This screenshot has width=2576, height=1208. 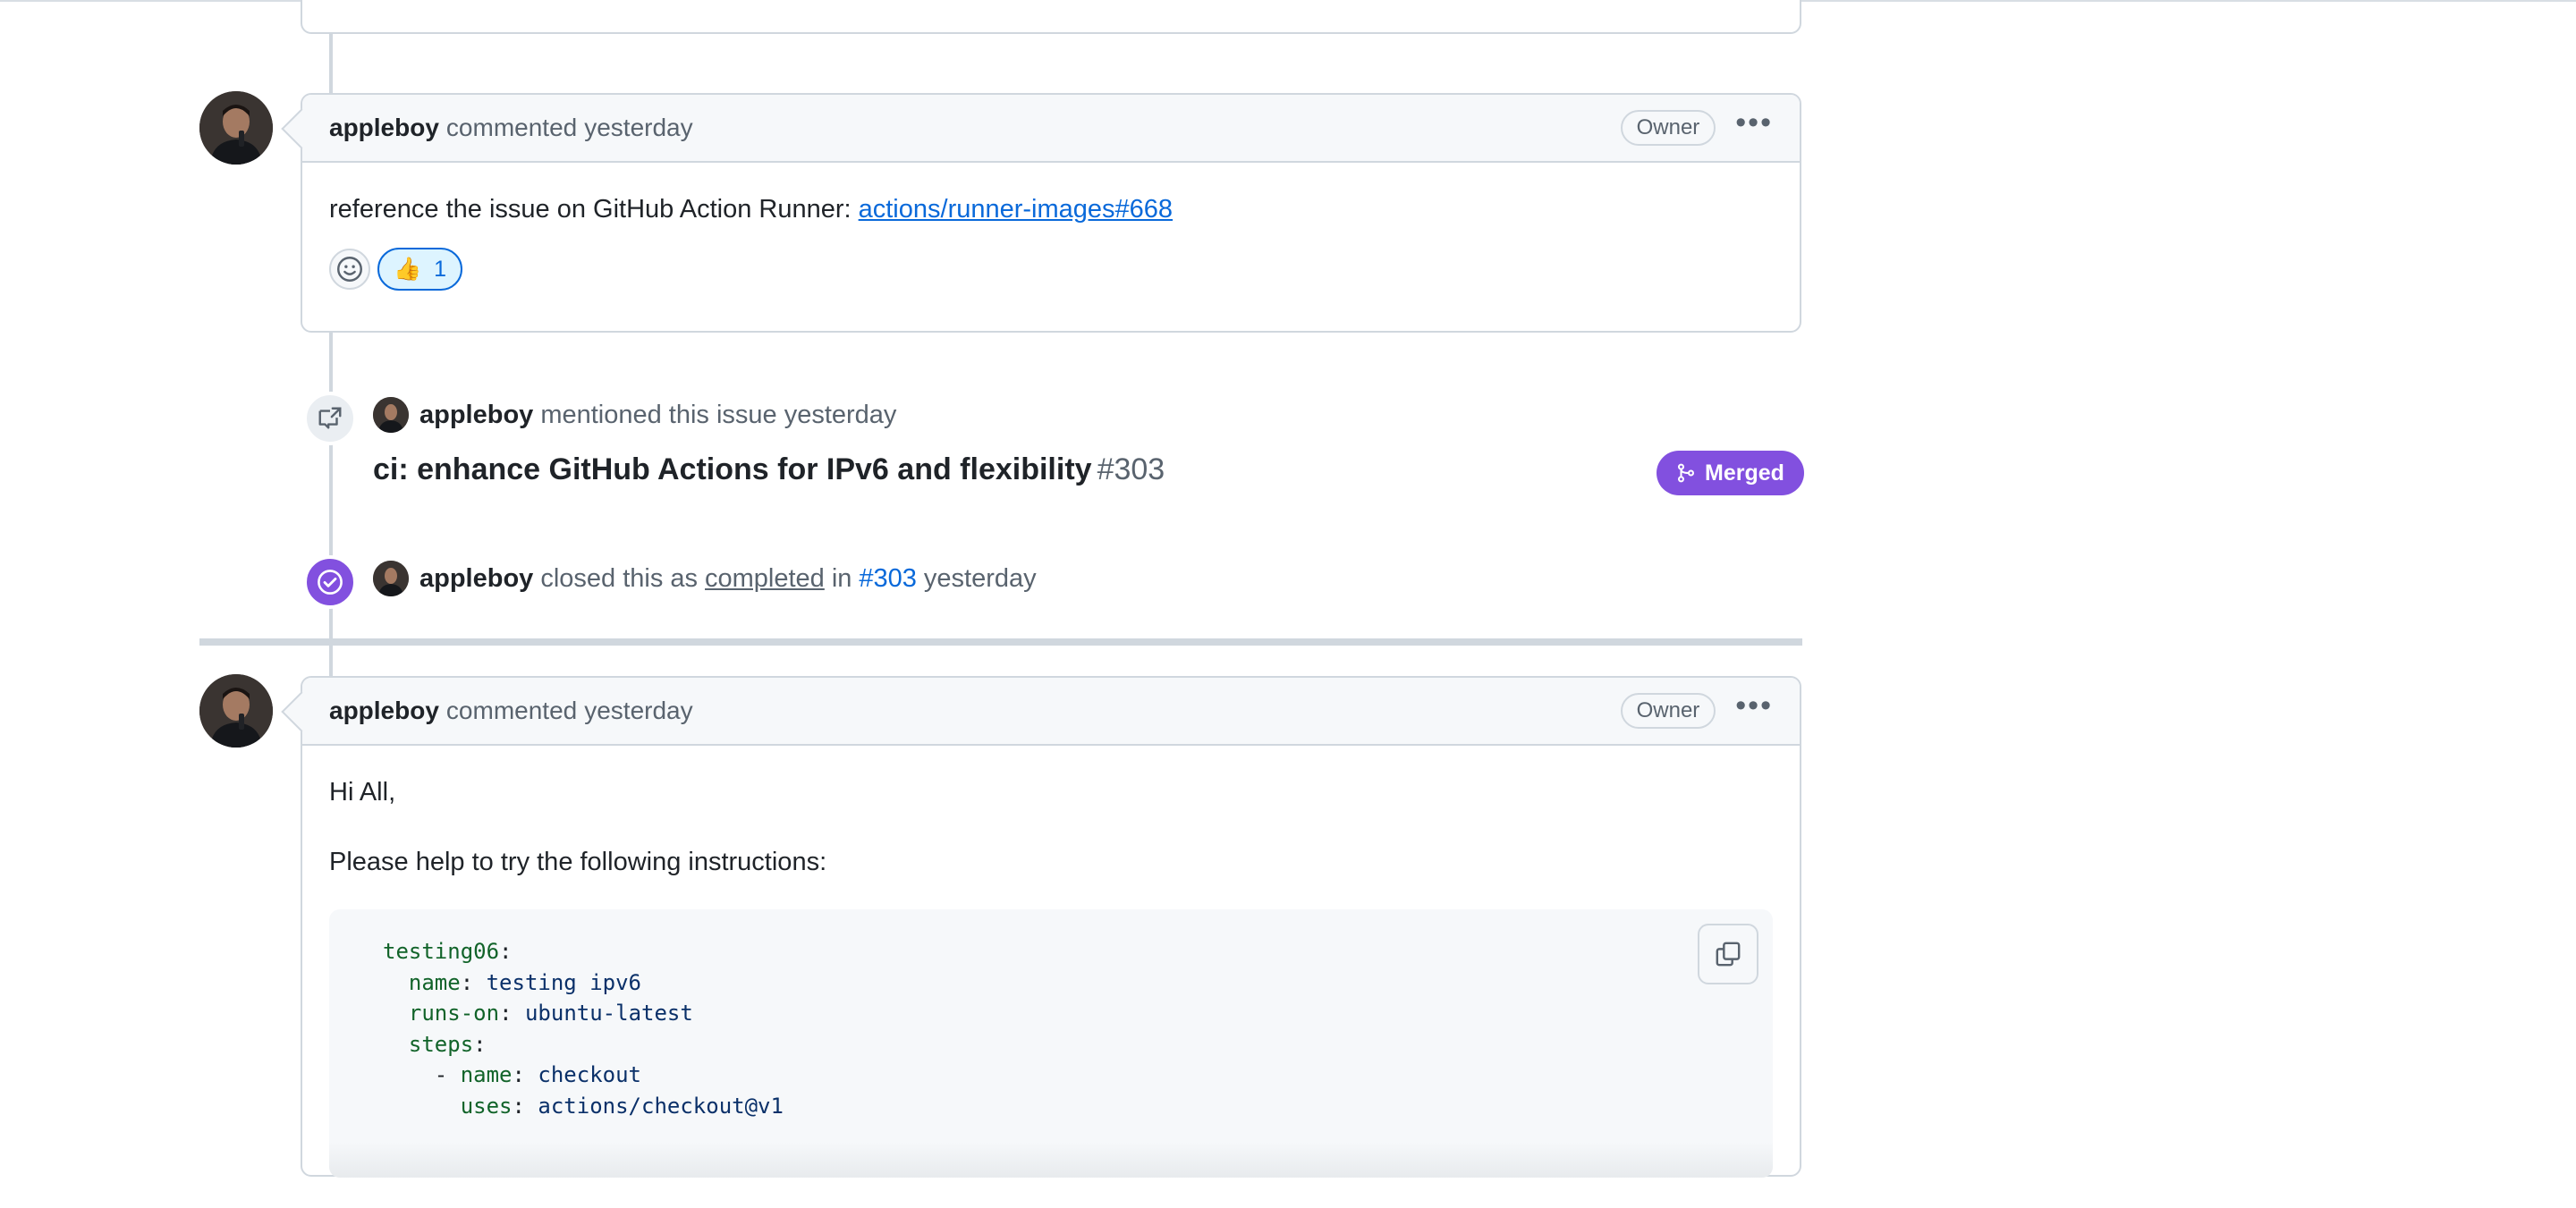 I want to click on add-reaction-button, so click(x=349, y=269).